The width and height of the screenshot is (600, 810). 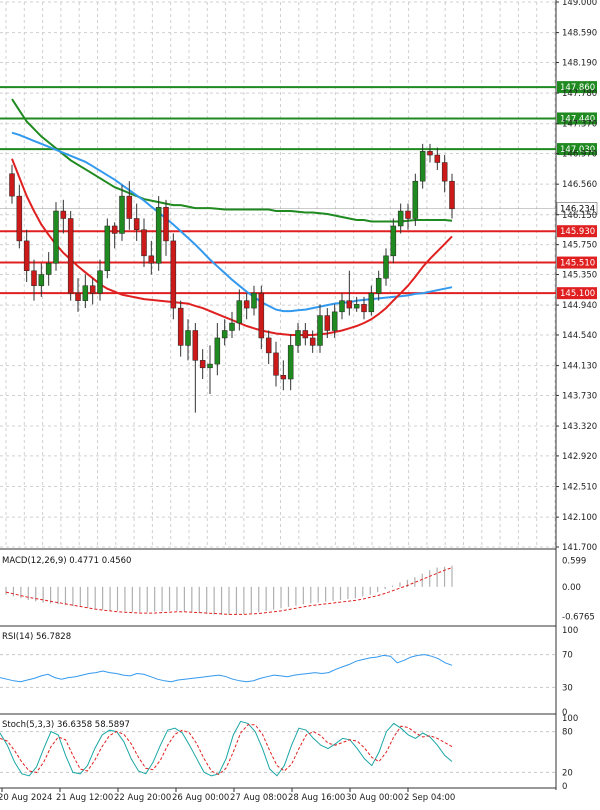 What do you see at coordinates (577, 294) in the screenshot?
I see `level-label: 145.100` at bounding box center [577, 294].